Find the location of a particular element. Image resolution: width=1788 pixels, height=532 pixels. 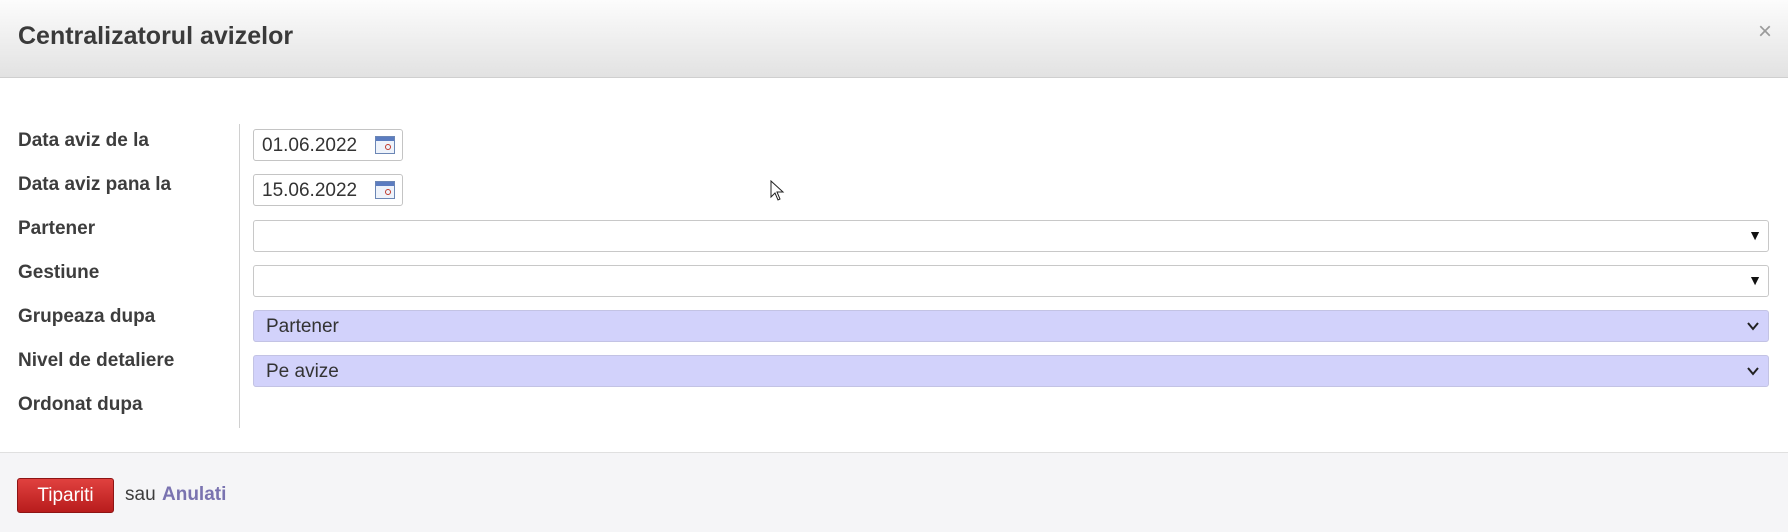

label-detail-level: Nivel de detaliere is located at coordinates (96, 360).